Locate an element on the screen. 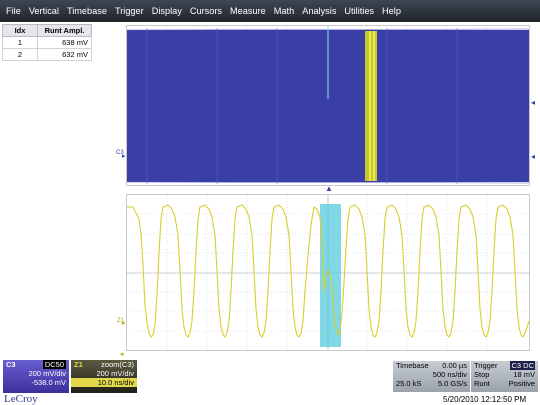 Image resolution: width=540 pixels, height=405 pixels. table-row: 1 638 mV is located at coordinates (47, 42).